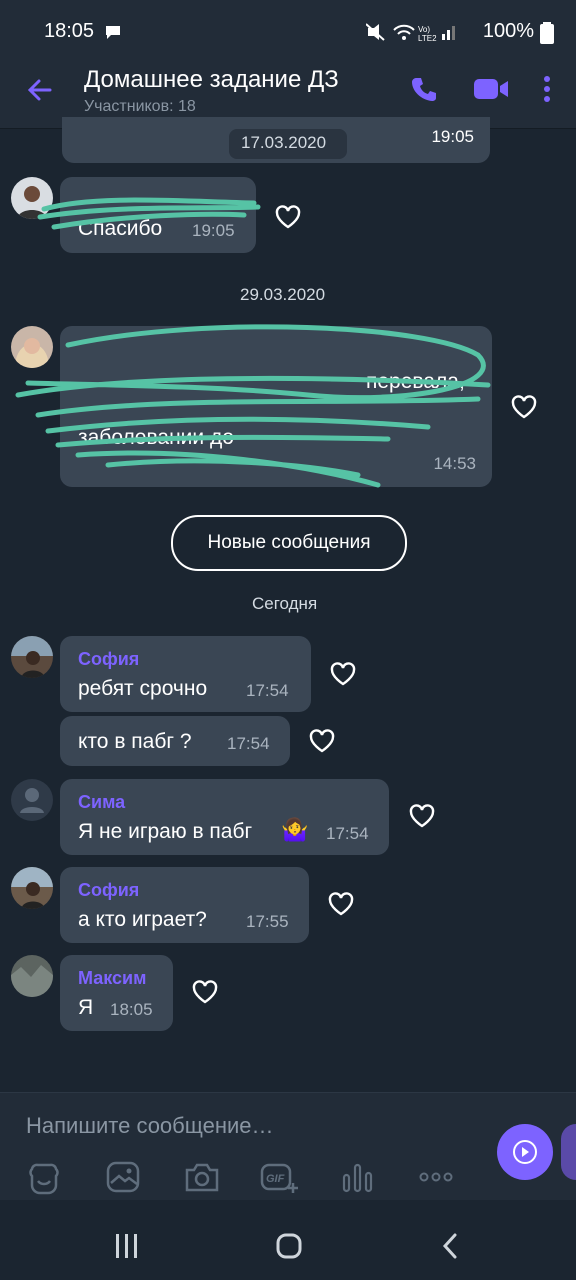 Image resolution: width=576 pixels, height=1280 pixels. What do you see at coordinates (423, 89) in the screenshot?
I see `phone-icon` at bounding box center [423, 89].